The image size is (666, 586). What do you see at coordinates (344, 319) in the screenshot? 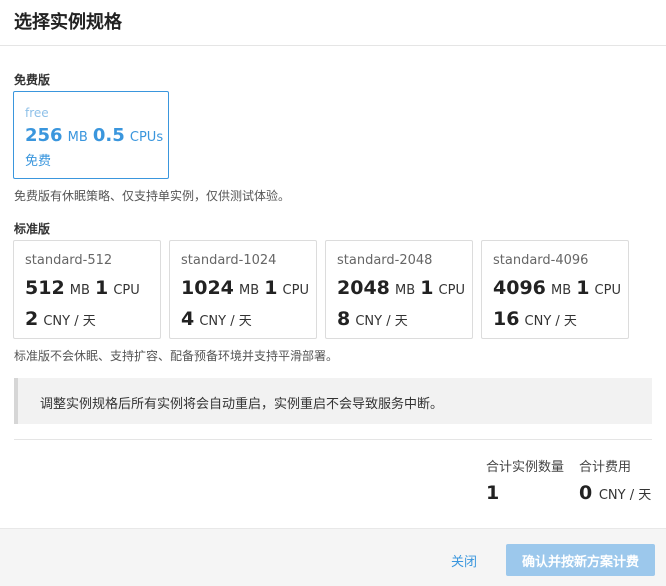
I see `price-value: 8` at bounding box center [344, 319].